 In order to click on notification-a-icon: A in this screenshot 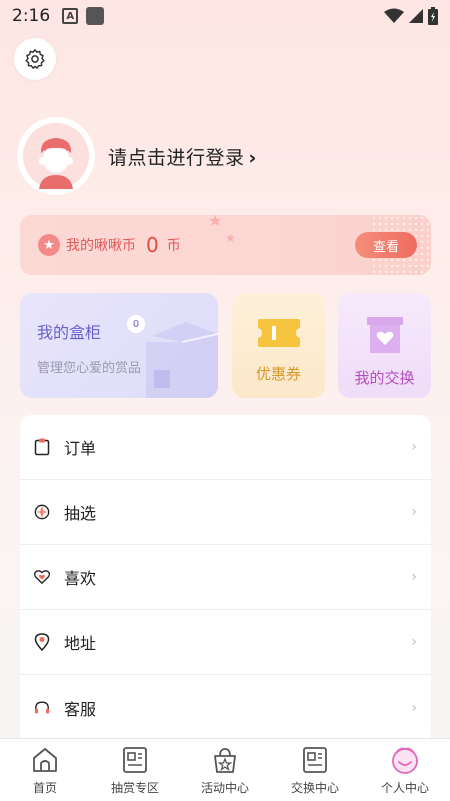, I will do `click(70, 16)`.